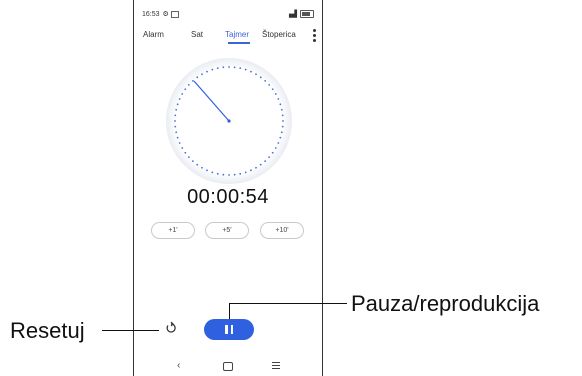 The image size is (582, 376). Describe the element at coordinates (153, 34) in the screenshot. I see `tab-alarm: Alarm` at that location.